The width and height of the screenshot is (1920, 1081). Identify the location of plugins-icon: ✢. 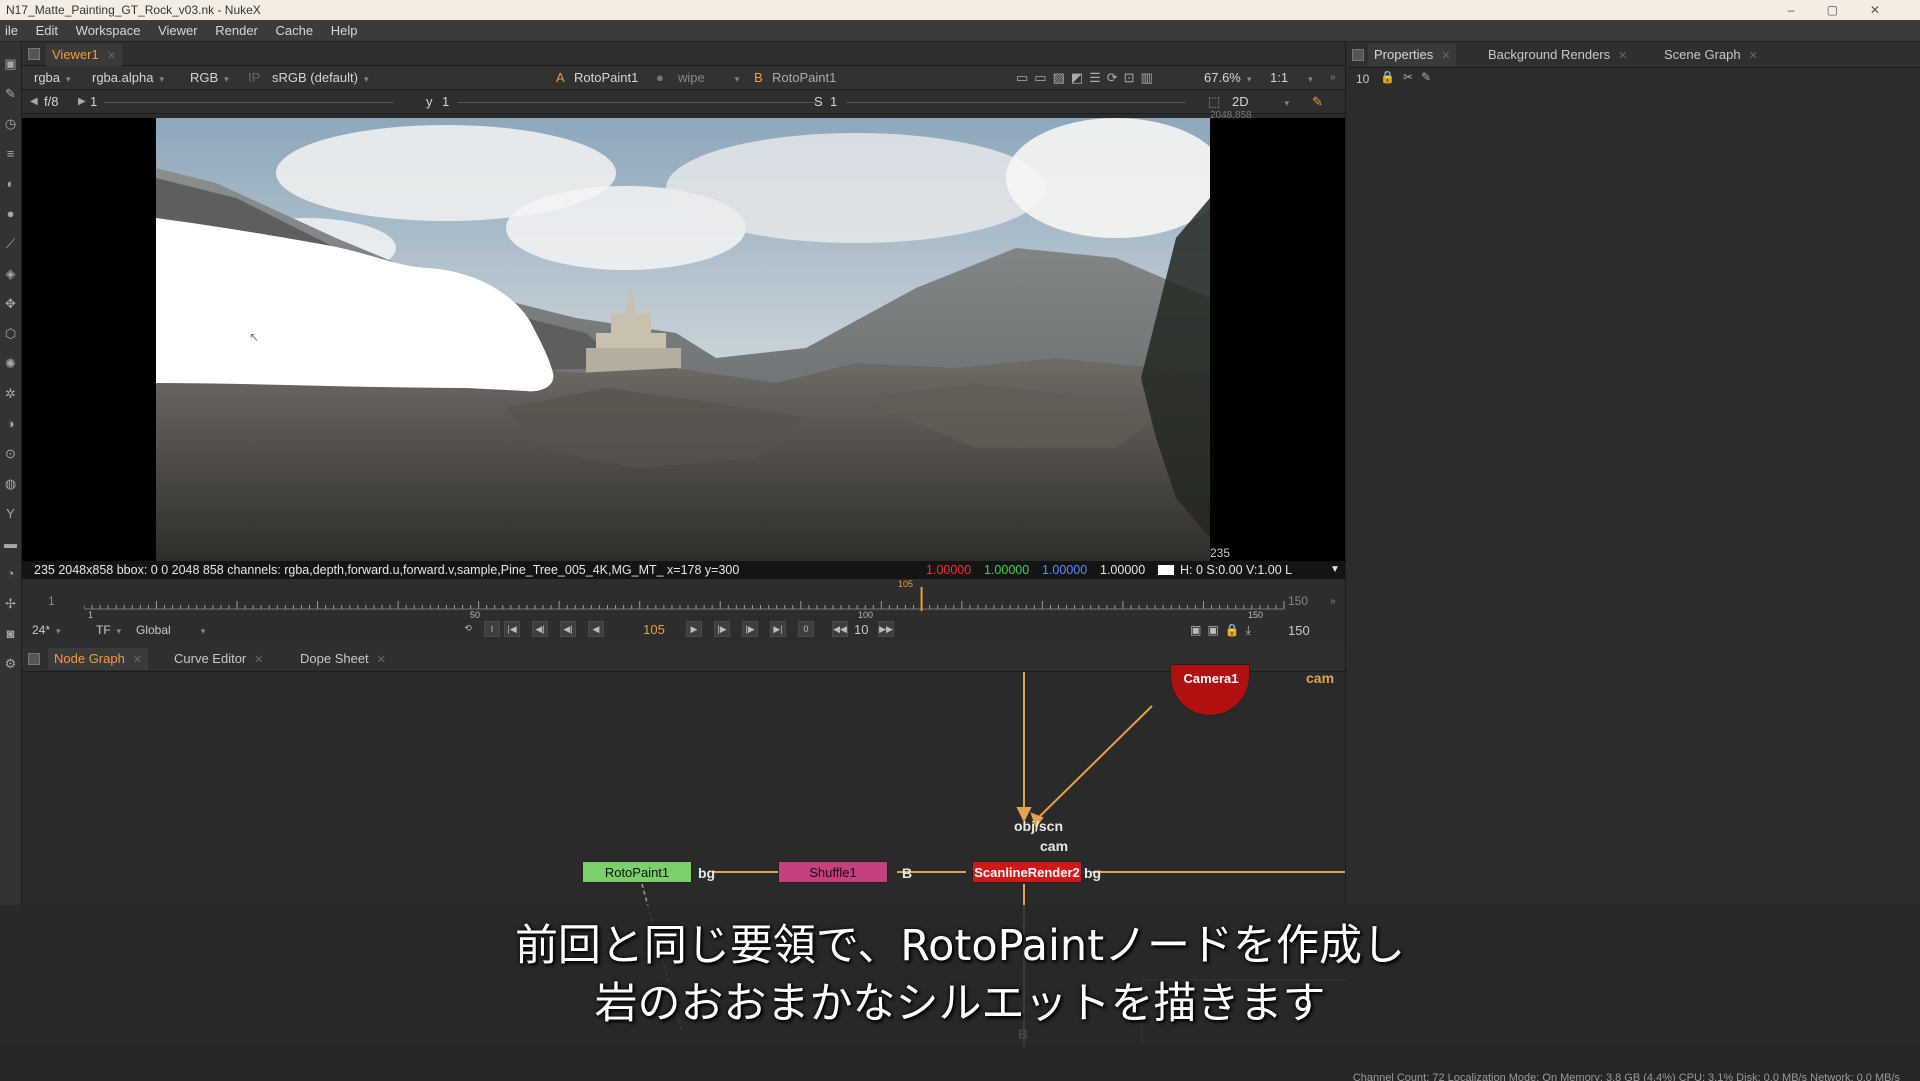
(10, 603).